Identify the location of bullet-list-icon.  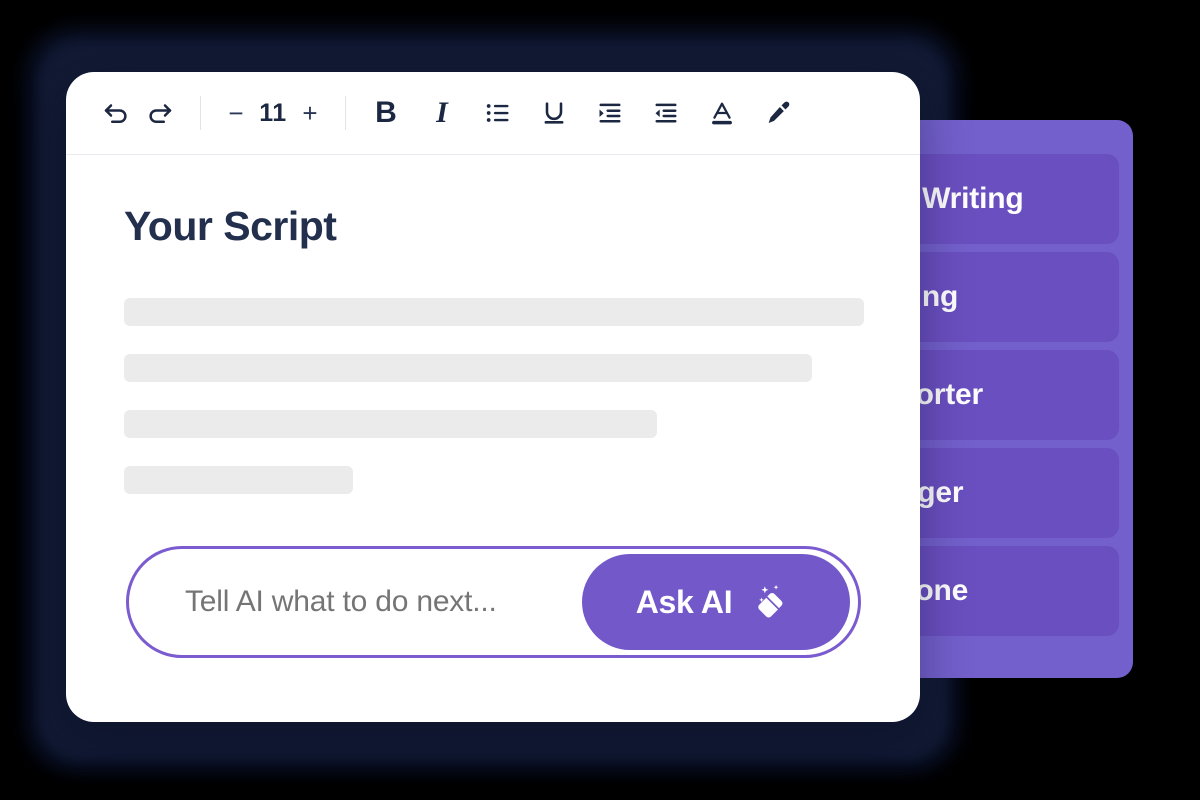
(498, 113).